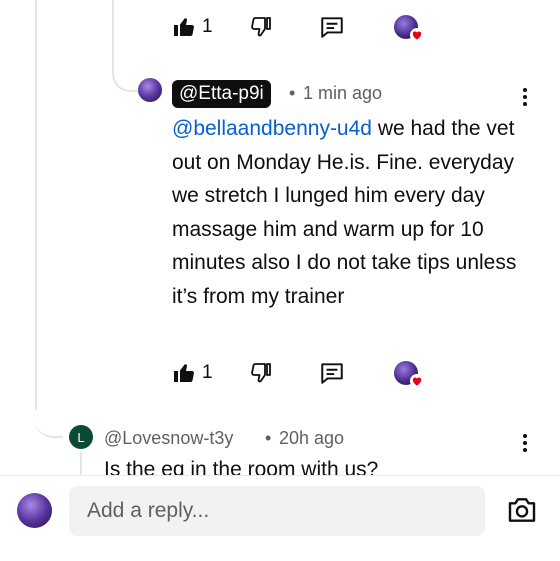 Image resolution: width=560 pixels, height=561 pixels. I want to click on reply-timestamp: 1 min ago, so click(343, 93).